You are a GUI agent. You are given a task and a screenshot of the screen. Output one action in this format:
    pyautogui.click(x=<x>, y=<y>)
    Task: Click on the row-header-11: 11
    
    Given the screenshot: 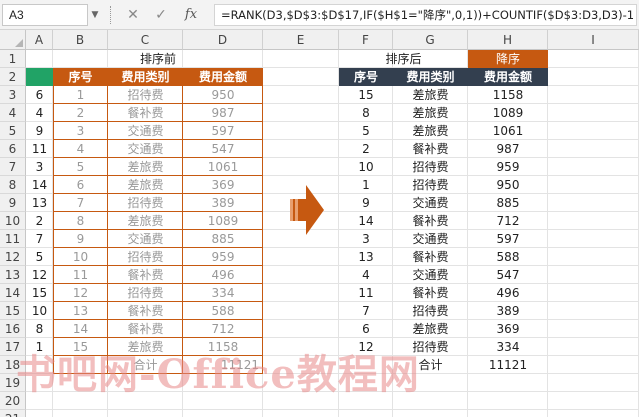 What is the action you would take?
    pyautogui.click(x=13, y=239)
    